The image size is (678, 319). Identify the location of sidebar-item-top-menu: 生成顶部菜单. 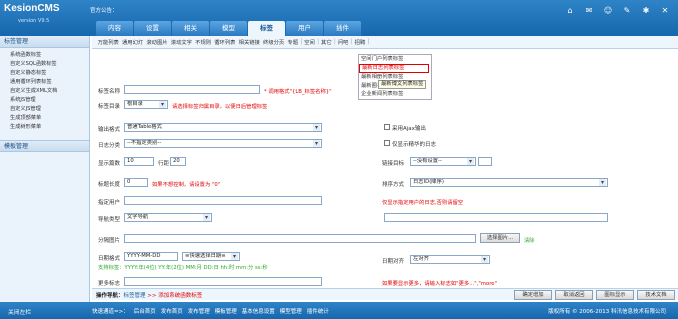
(49, 118).